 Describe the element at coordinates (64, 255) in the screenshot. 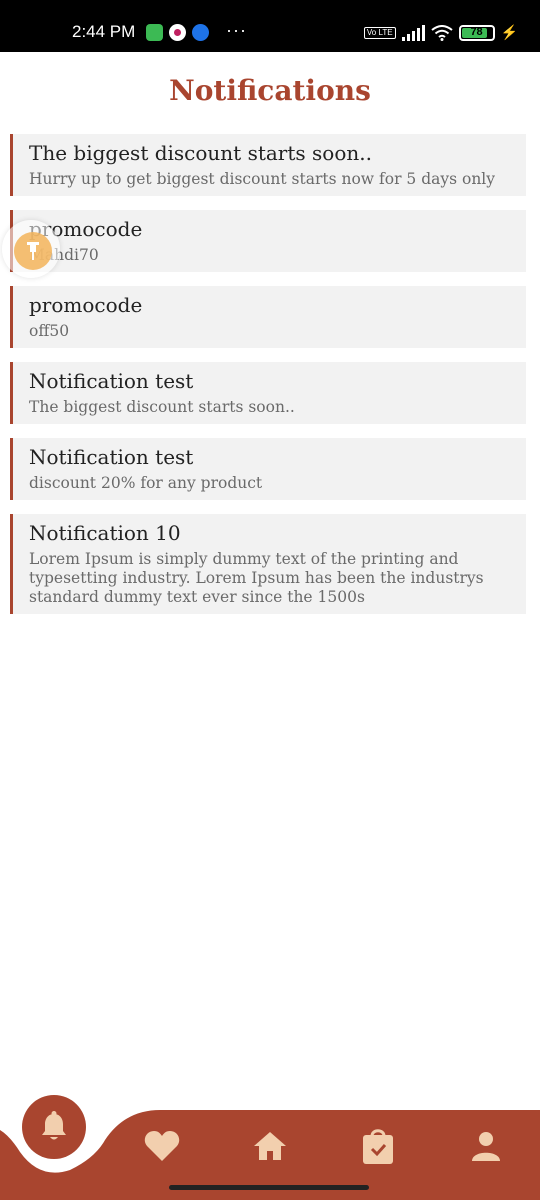

I see `notification-body: Mahdi70` at that location.